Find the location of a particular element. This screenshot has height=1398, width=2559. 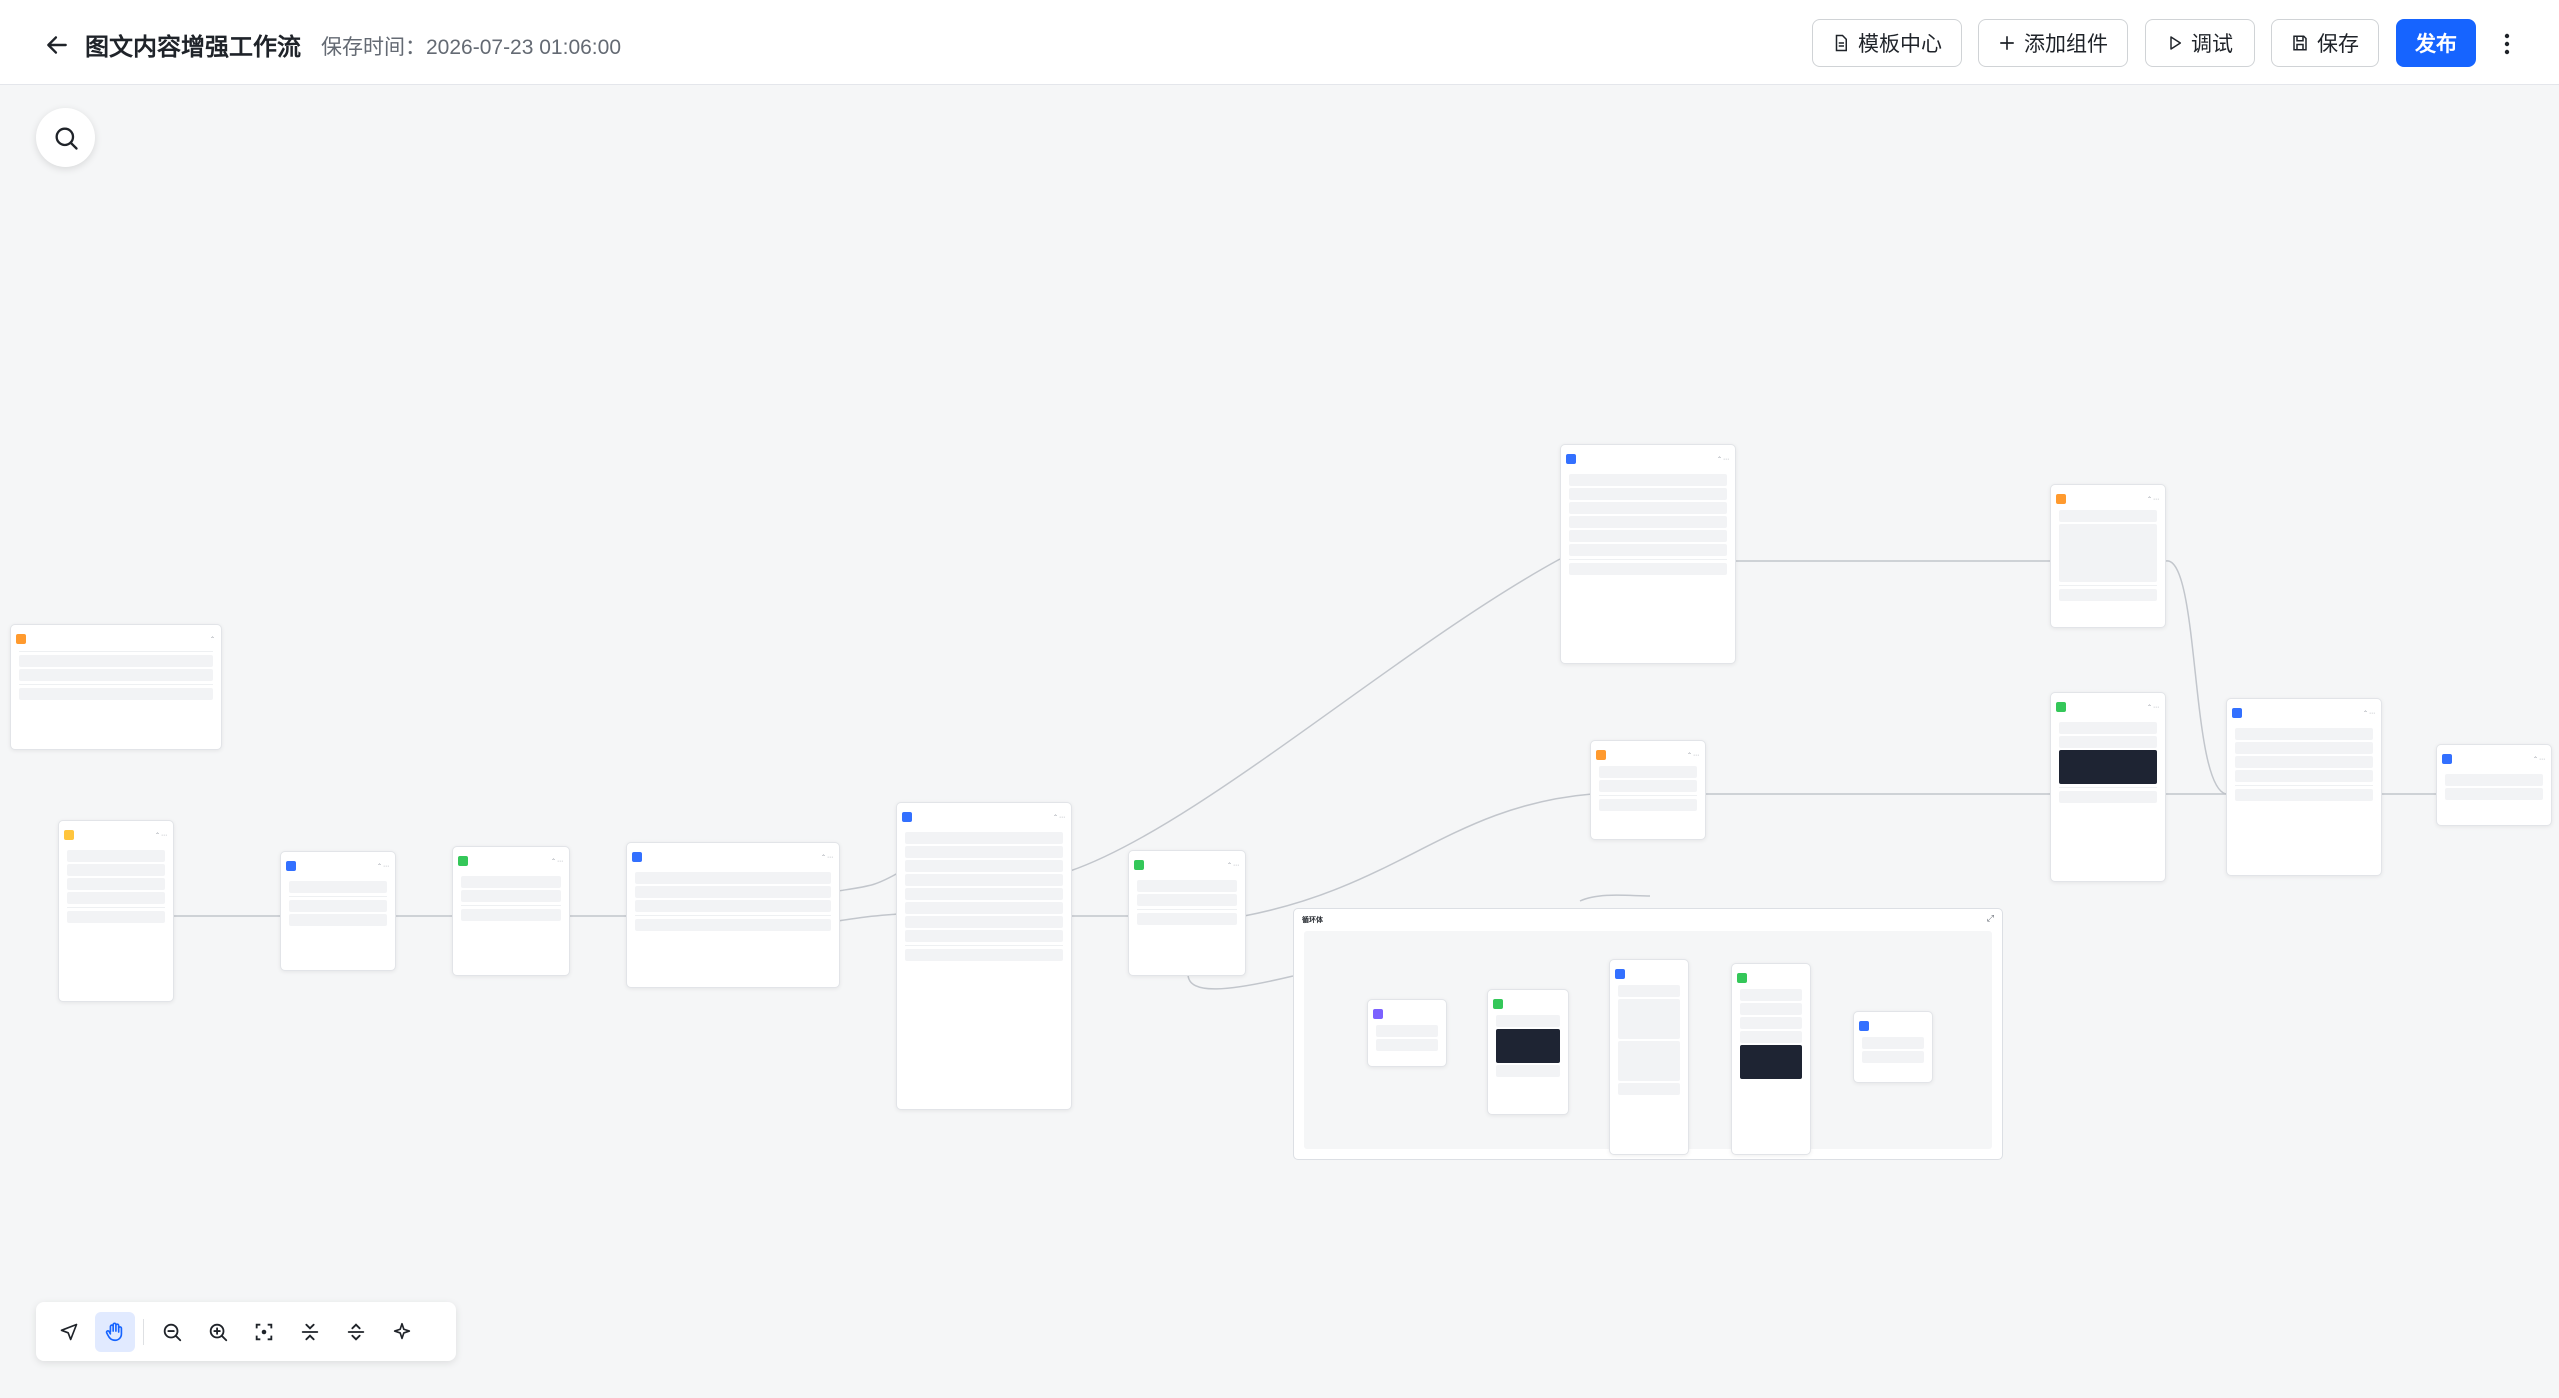

fit-view-icon is located at coordinates (264, 1332).